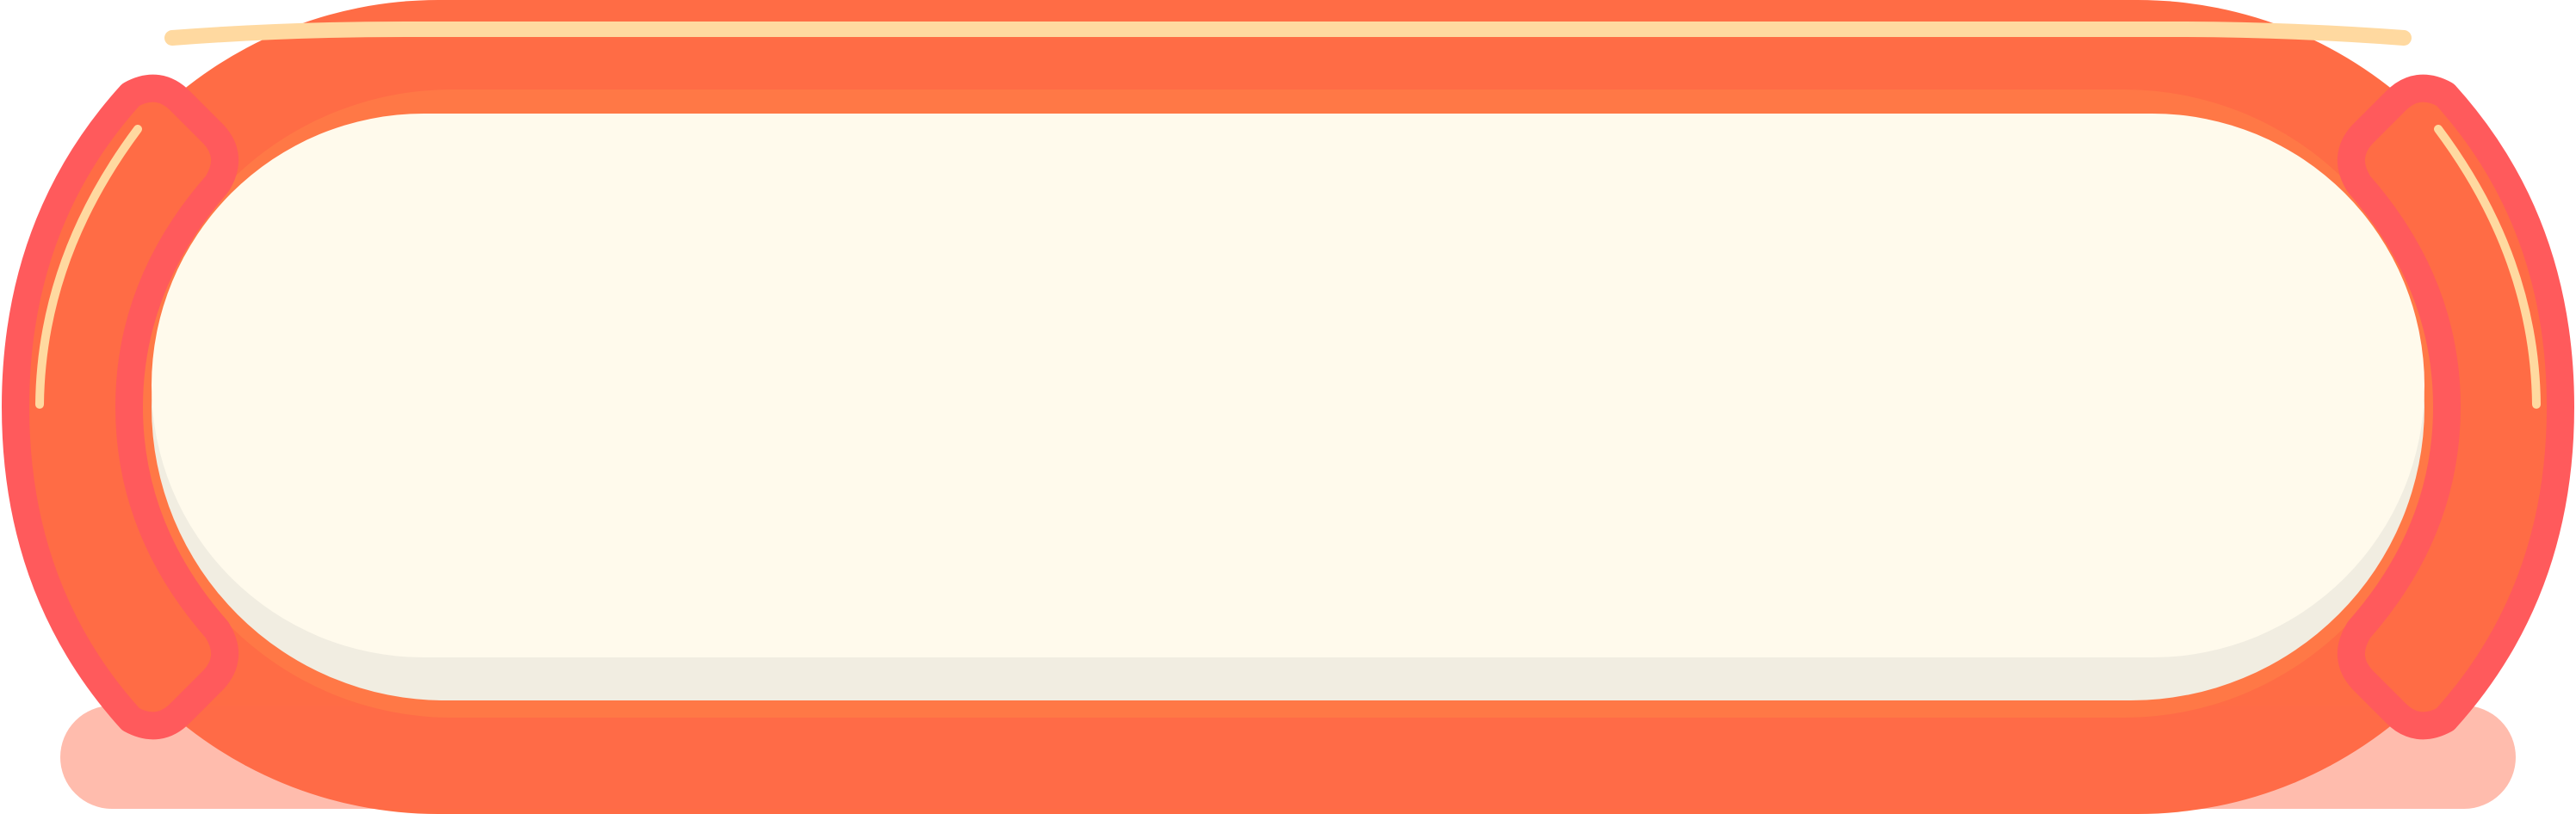 This screenshot has width=2576, height=814. What do you see at coordinates (1288, 34) in the screenshot?
I see `top-highlight-line` at bounding box center [1288, 34].